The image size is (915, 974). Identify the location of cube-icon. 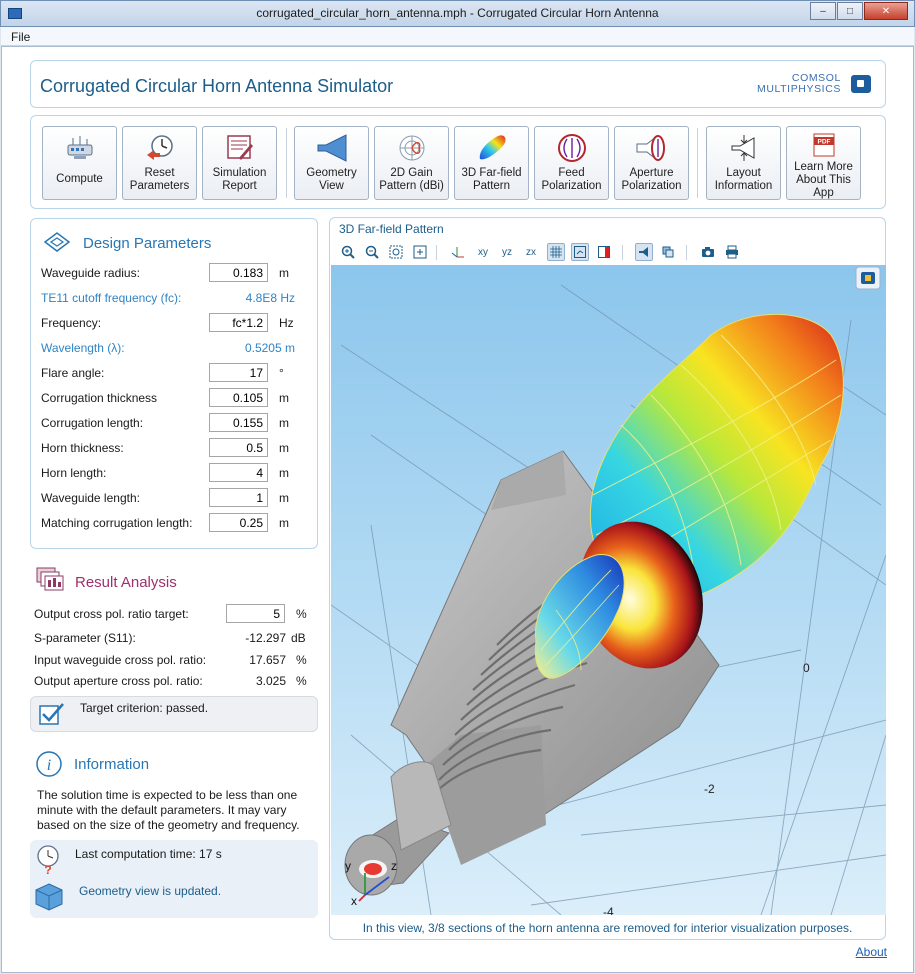
(49, 898).